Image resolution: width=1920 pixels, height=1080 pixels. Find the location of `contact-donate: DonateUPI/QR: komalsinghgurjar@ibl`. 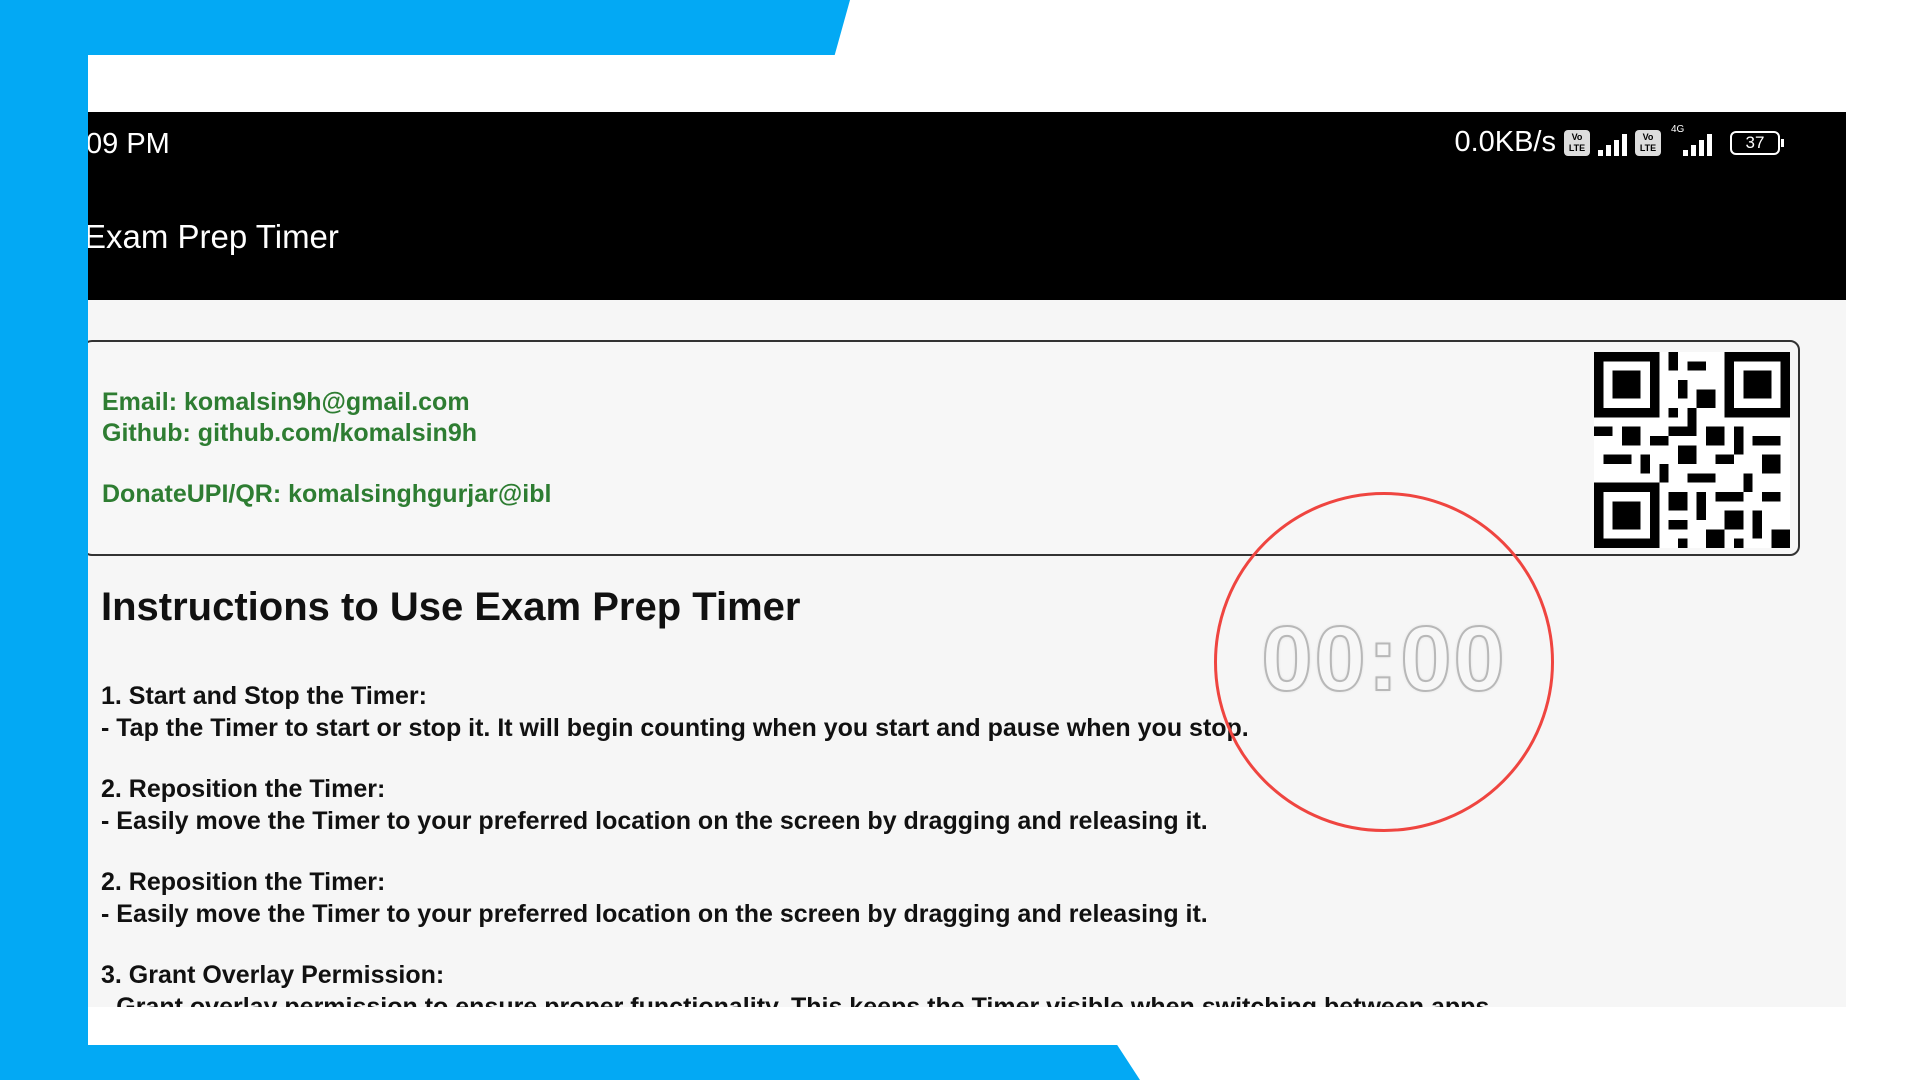

contact-donate: DonateUPI/QR: komalsinghgurjar@ibl is located at coordinates (326, 494).